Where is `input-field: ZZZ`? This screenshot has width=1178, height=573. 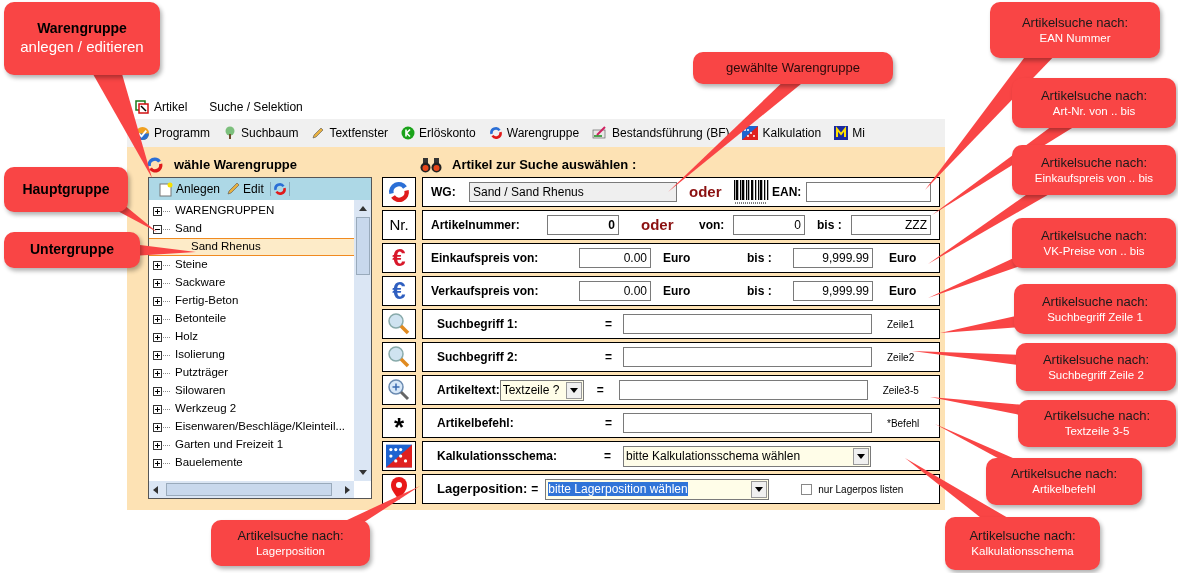 input-field: ZZZ is located at coordinates (891, 225).